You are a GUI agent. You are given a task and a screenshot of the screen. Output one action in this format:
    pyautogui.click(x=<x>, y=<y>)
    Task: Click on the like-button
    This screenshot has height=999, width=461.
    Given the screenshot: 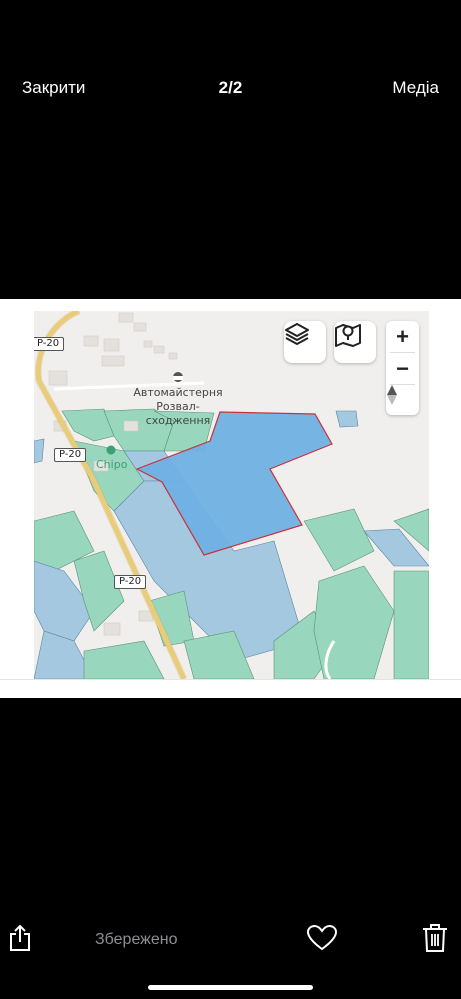 What is the action you would take?
    pyautogui.click(x=322, y=940)
    